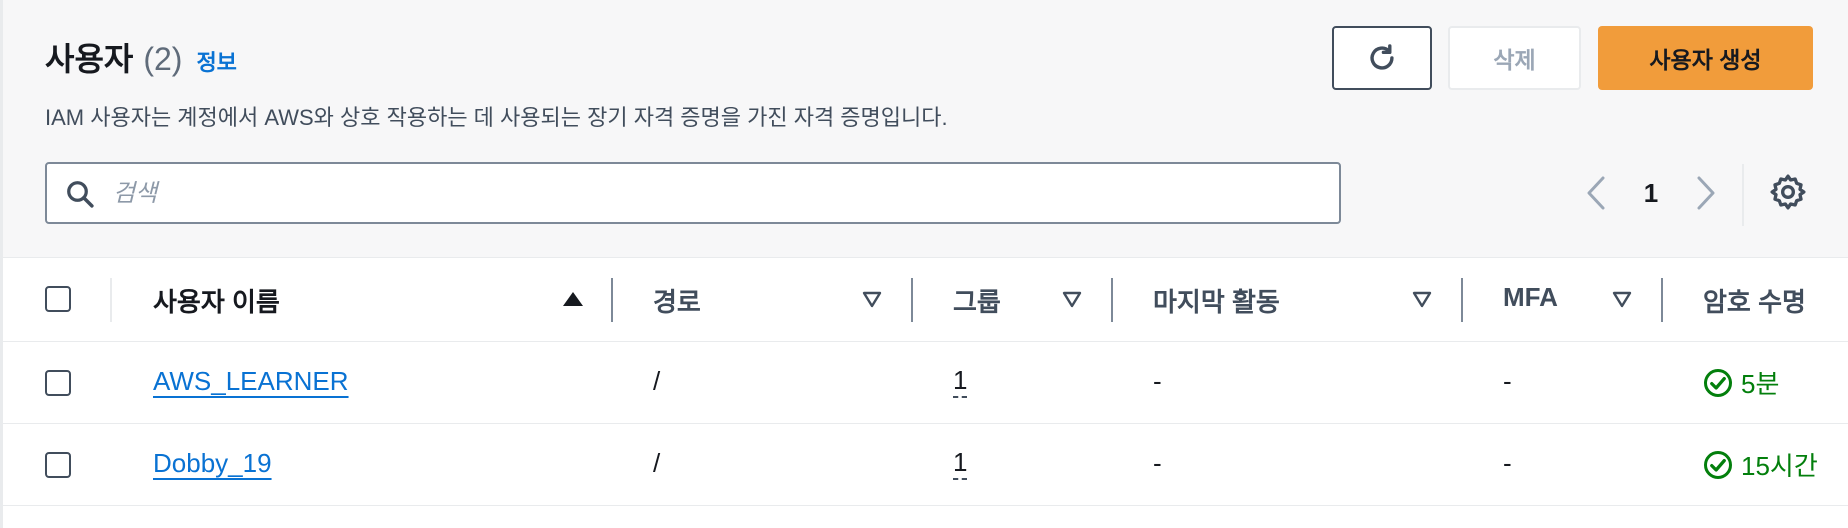 Image resolution: width=1848 pixels, height=528 pixels. I want to click on search-field, so click(693, 193).